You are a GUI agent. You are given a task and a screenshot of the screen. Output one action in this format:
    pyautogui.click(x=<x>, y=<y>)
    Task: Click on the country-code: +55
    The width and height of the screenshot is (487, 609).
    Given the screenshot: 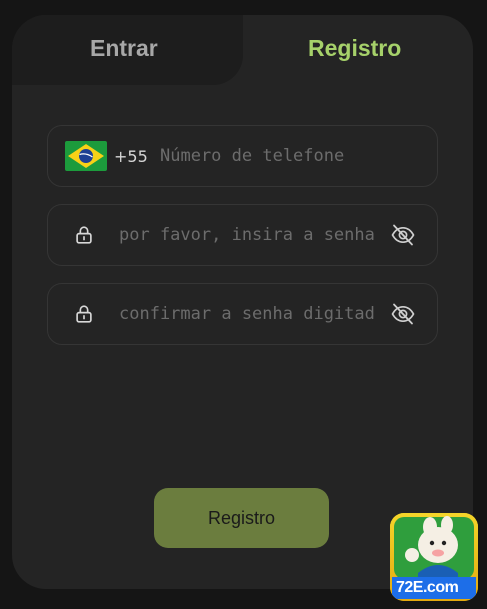 What is the action you would take?
    pyautogui.click(x=131, y=156)
    